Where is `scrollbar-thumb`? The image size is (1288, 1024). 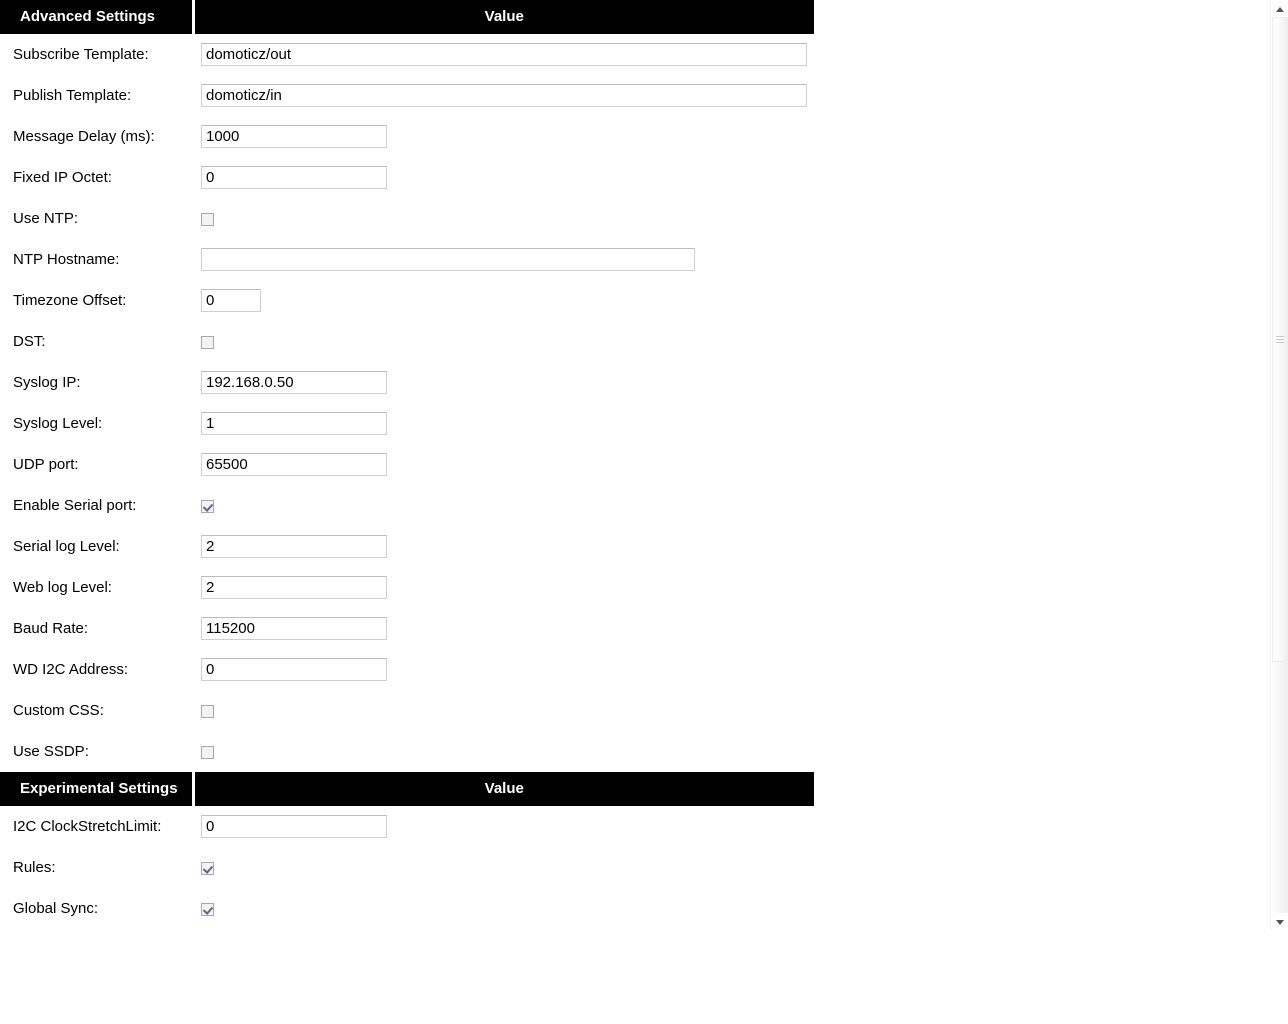
scrollbar-thumb is located at coordinates (1279, 339).